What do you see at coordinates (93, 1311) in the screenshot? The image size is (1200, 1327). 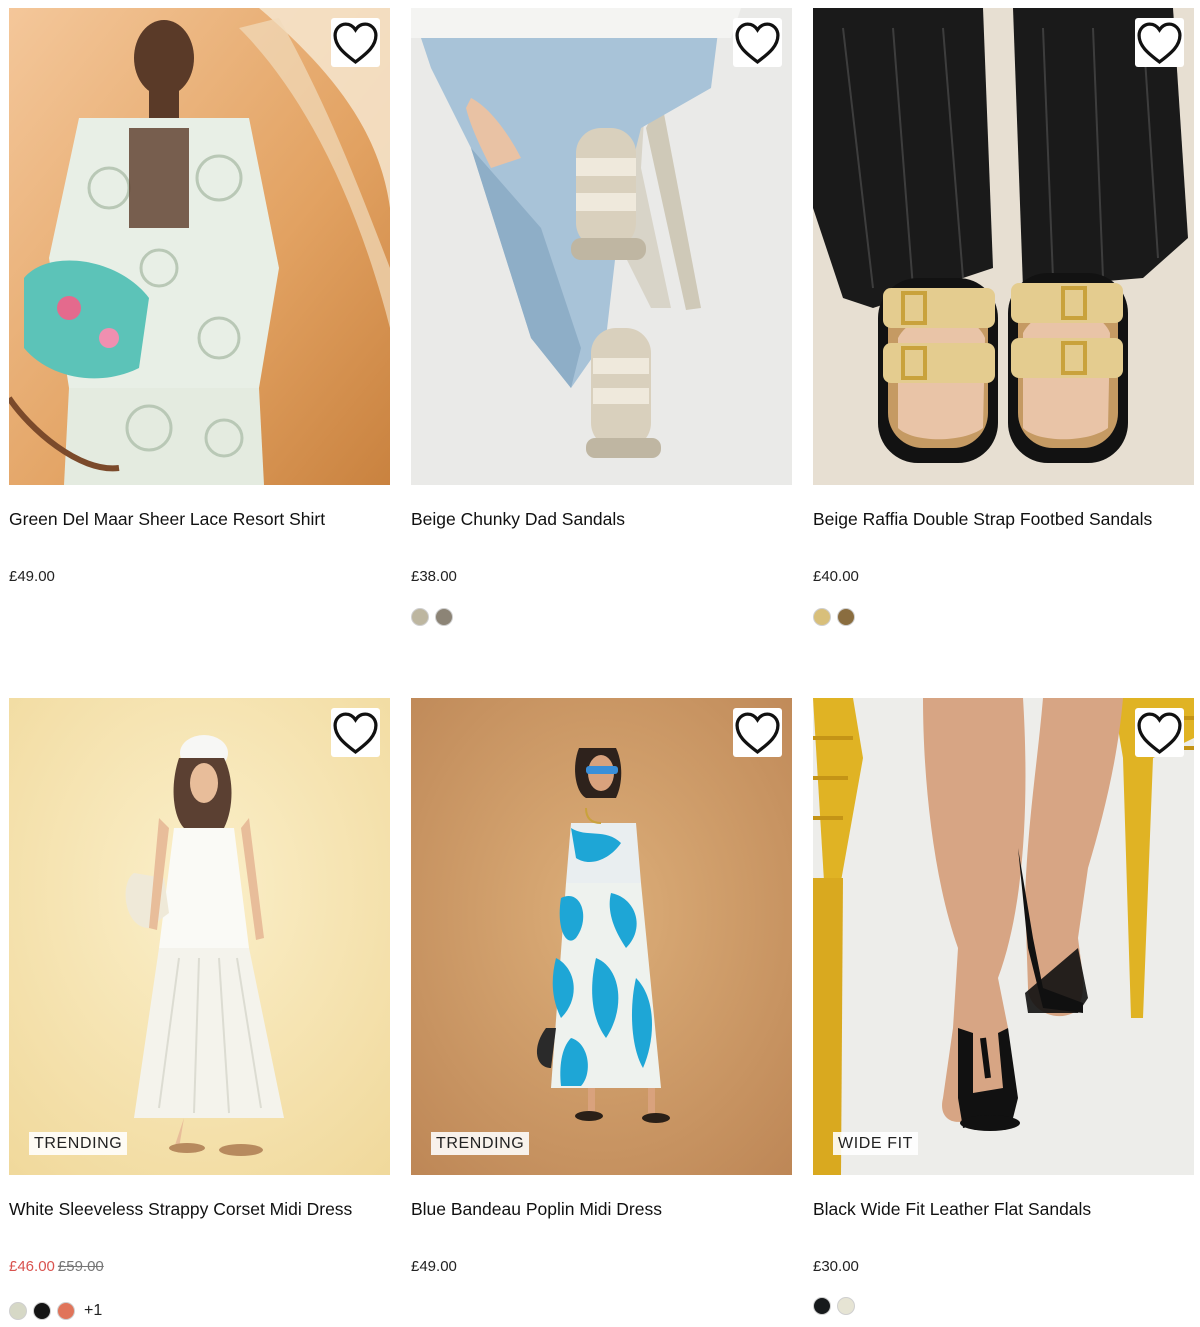 I see `more-colours-count: +1` at bounding box center [93, 1311].